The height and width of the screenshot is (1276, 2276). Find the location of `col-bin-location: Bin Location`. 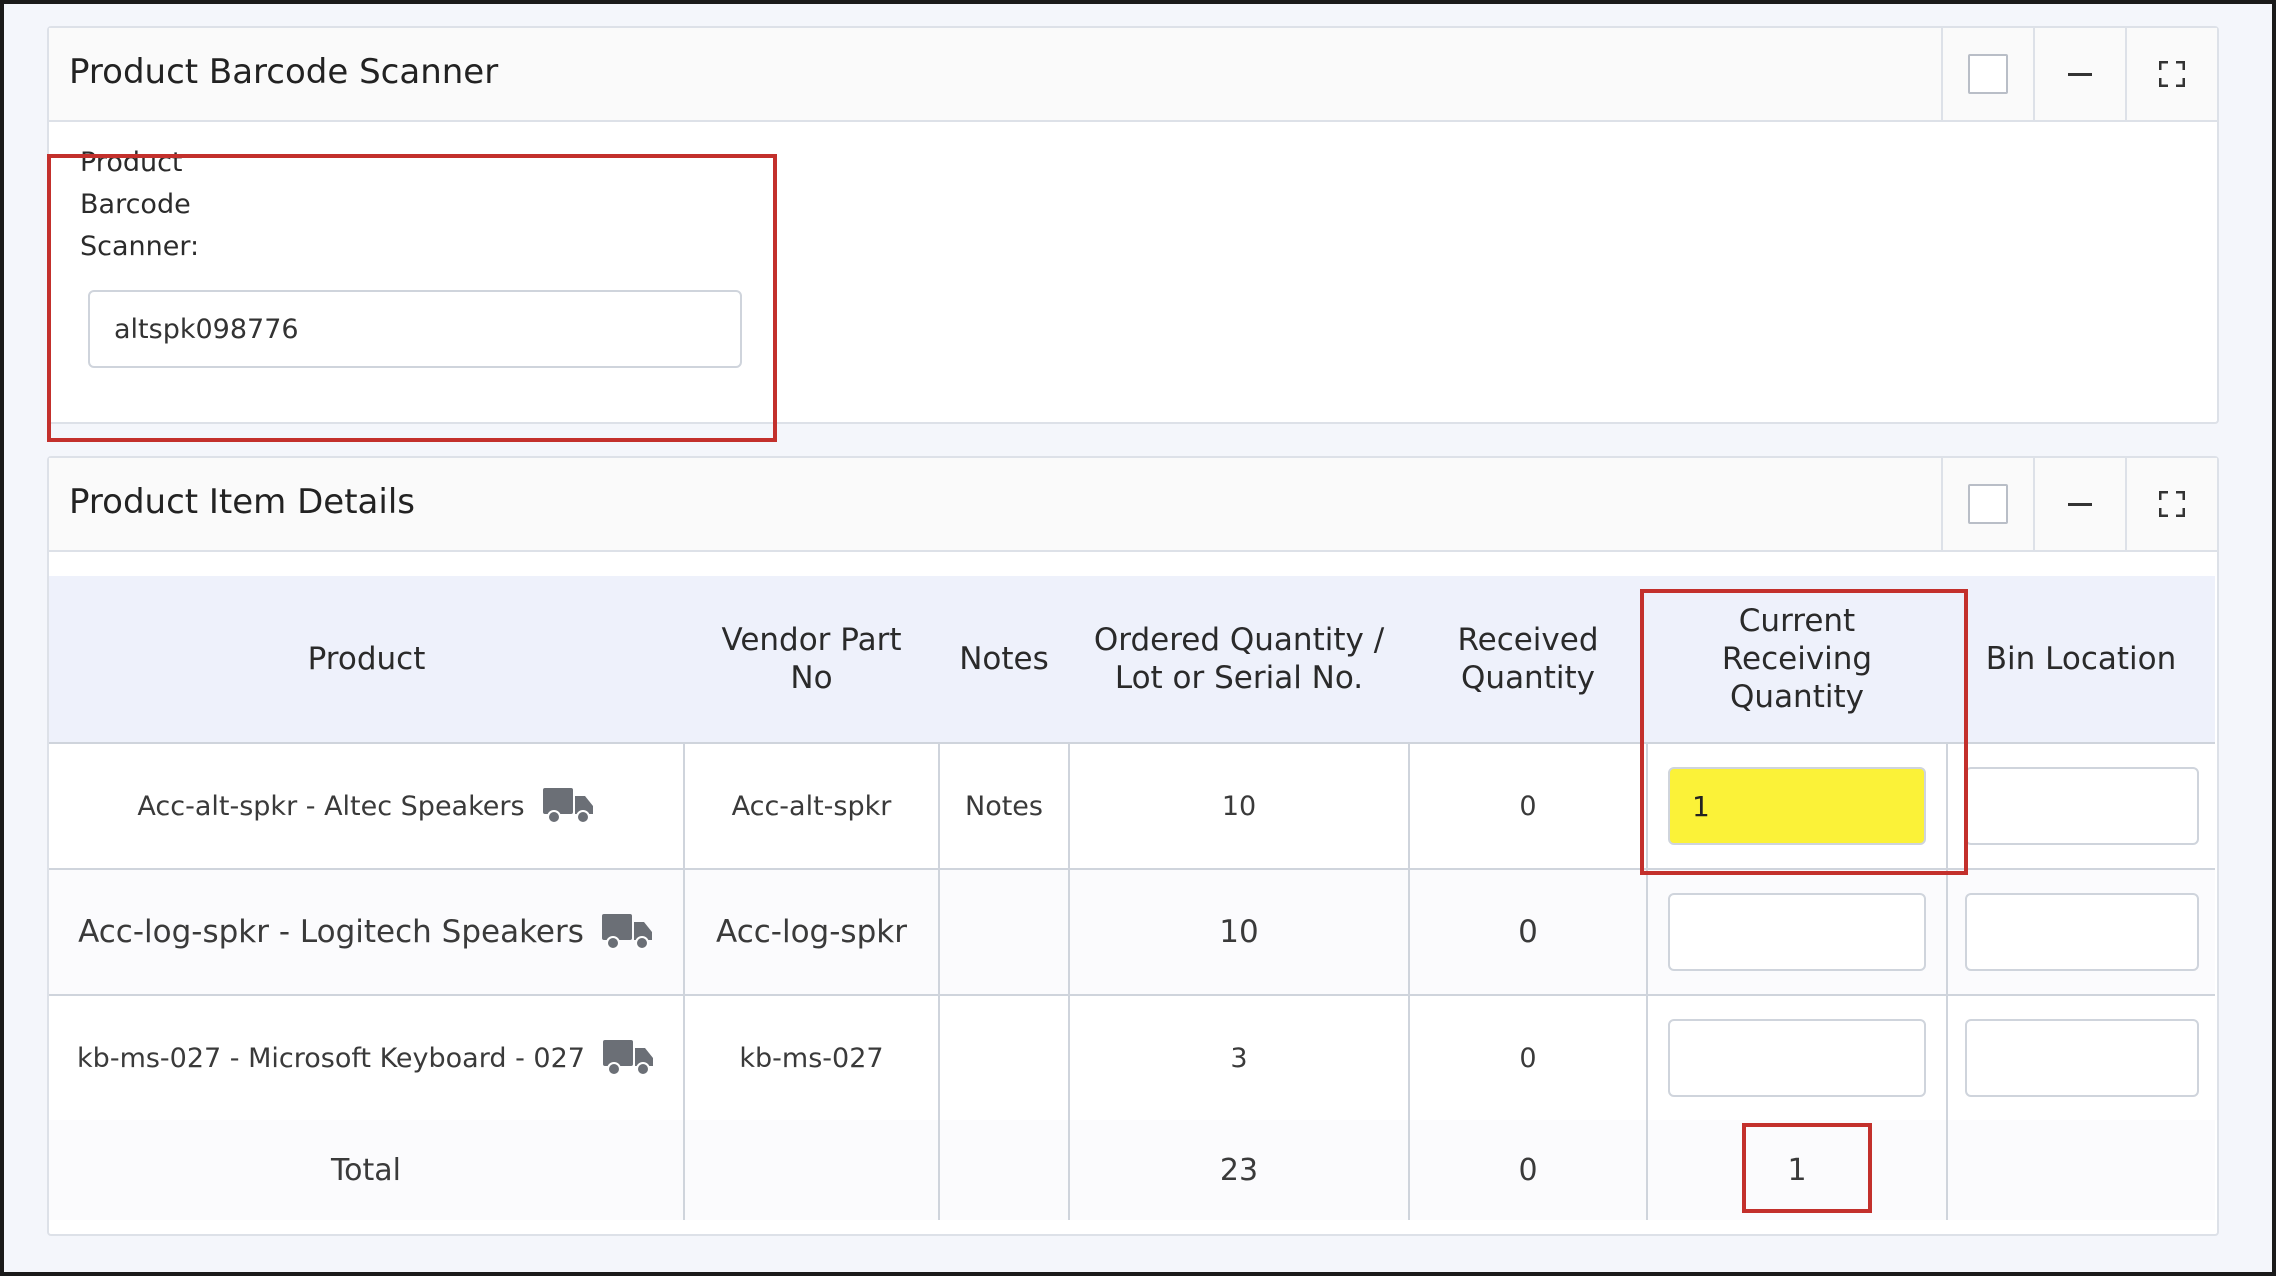

col-bin-location: Bin Location is located at coordinates (2081, 659).